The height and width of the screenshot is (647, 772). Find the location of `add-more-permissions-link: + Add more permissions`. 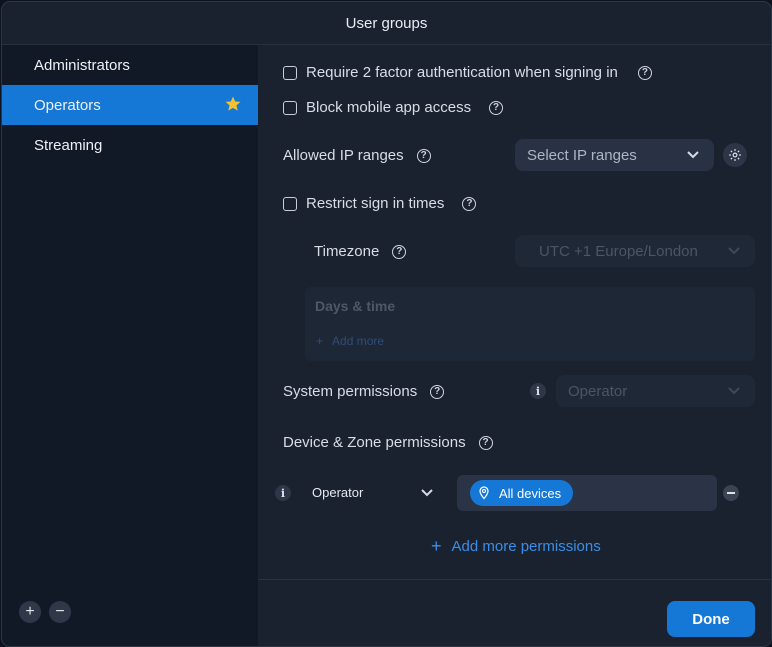

add-more-permissions-link: + Add more permissions is located at coordinates (516, 546).